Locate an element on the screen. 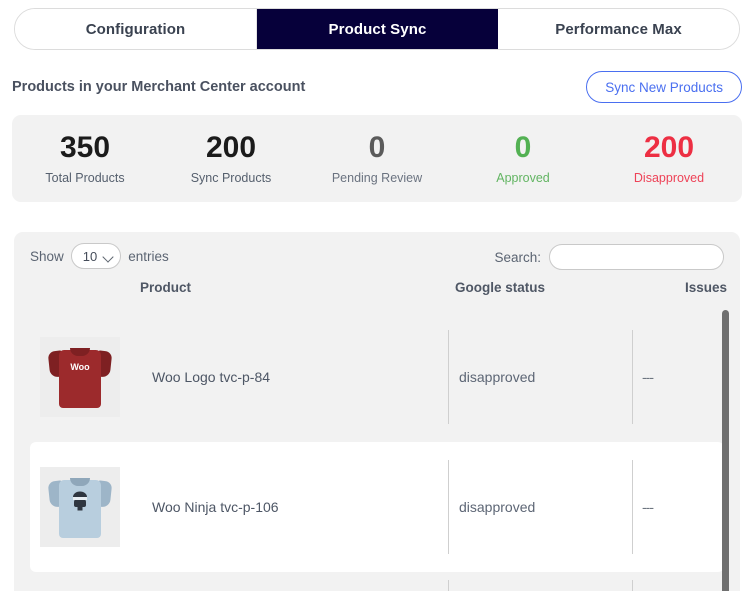 The image size is (754, 591). stat-approved: 0 Approved is located at coordinates (523, 159).